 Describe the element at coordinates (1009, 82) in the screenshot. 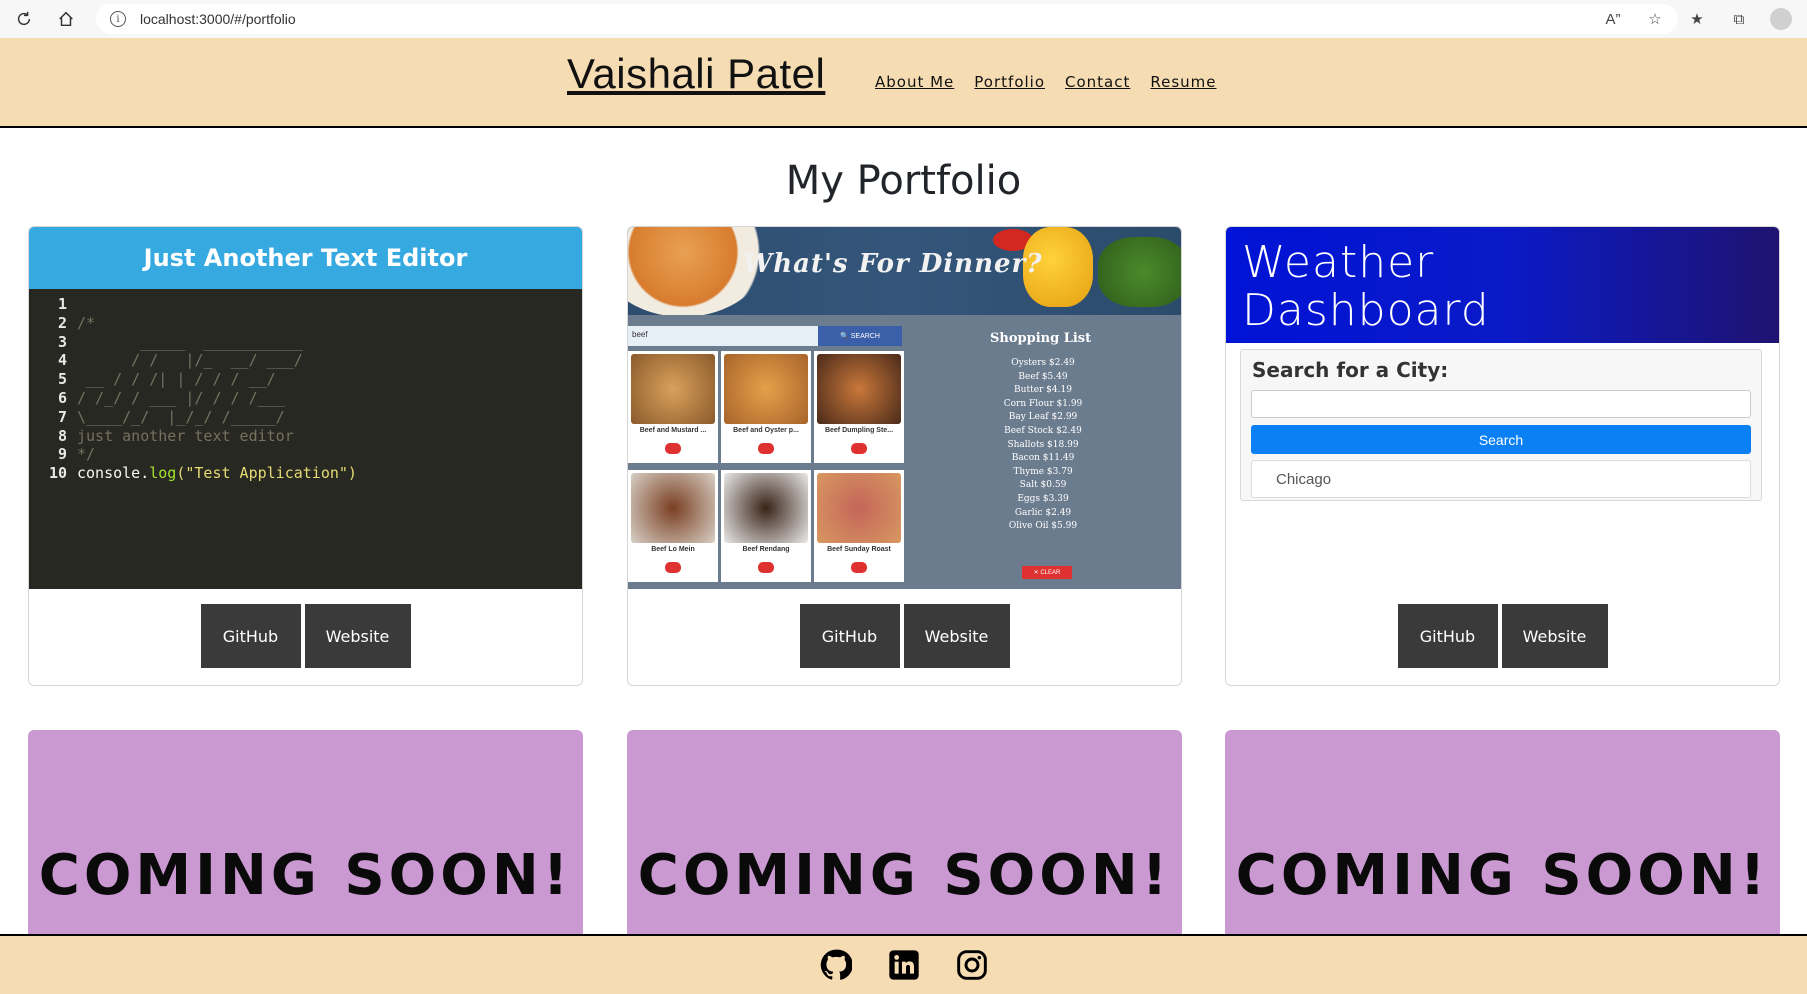

I see `nav-portfolio: Portfolio` at that location.